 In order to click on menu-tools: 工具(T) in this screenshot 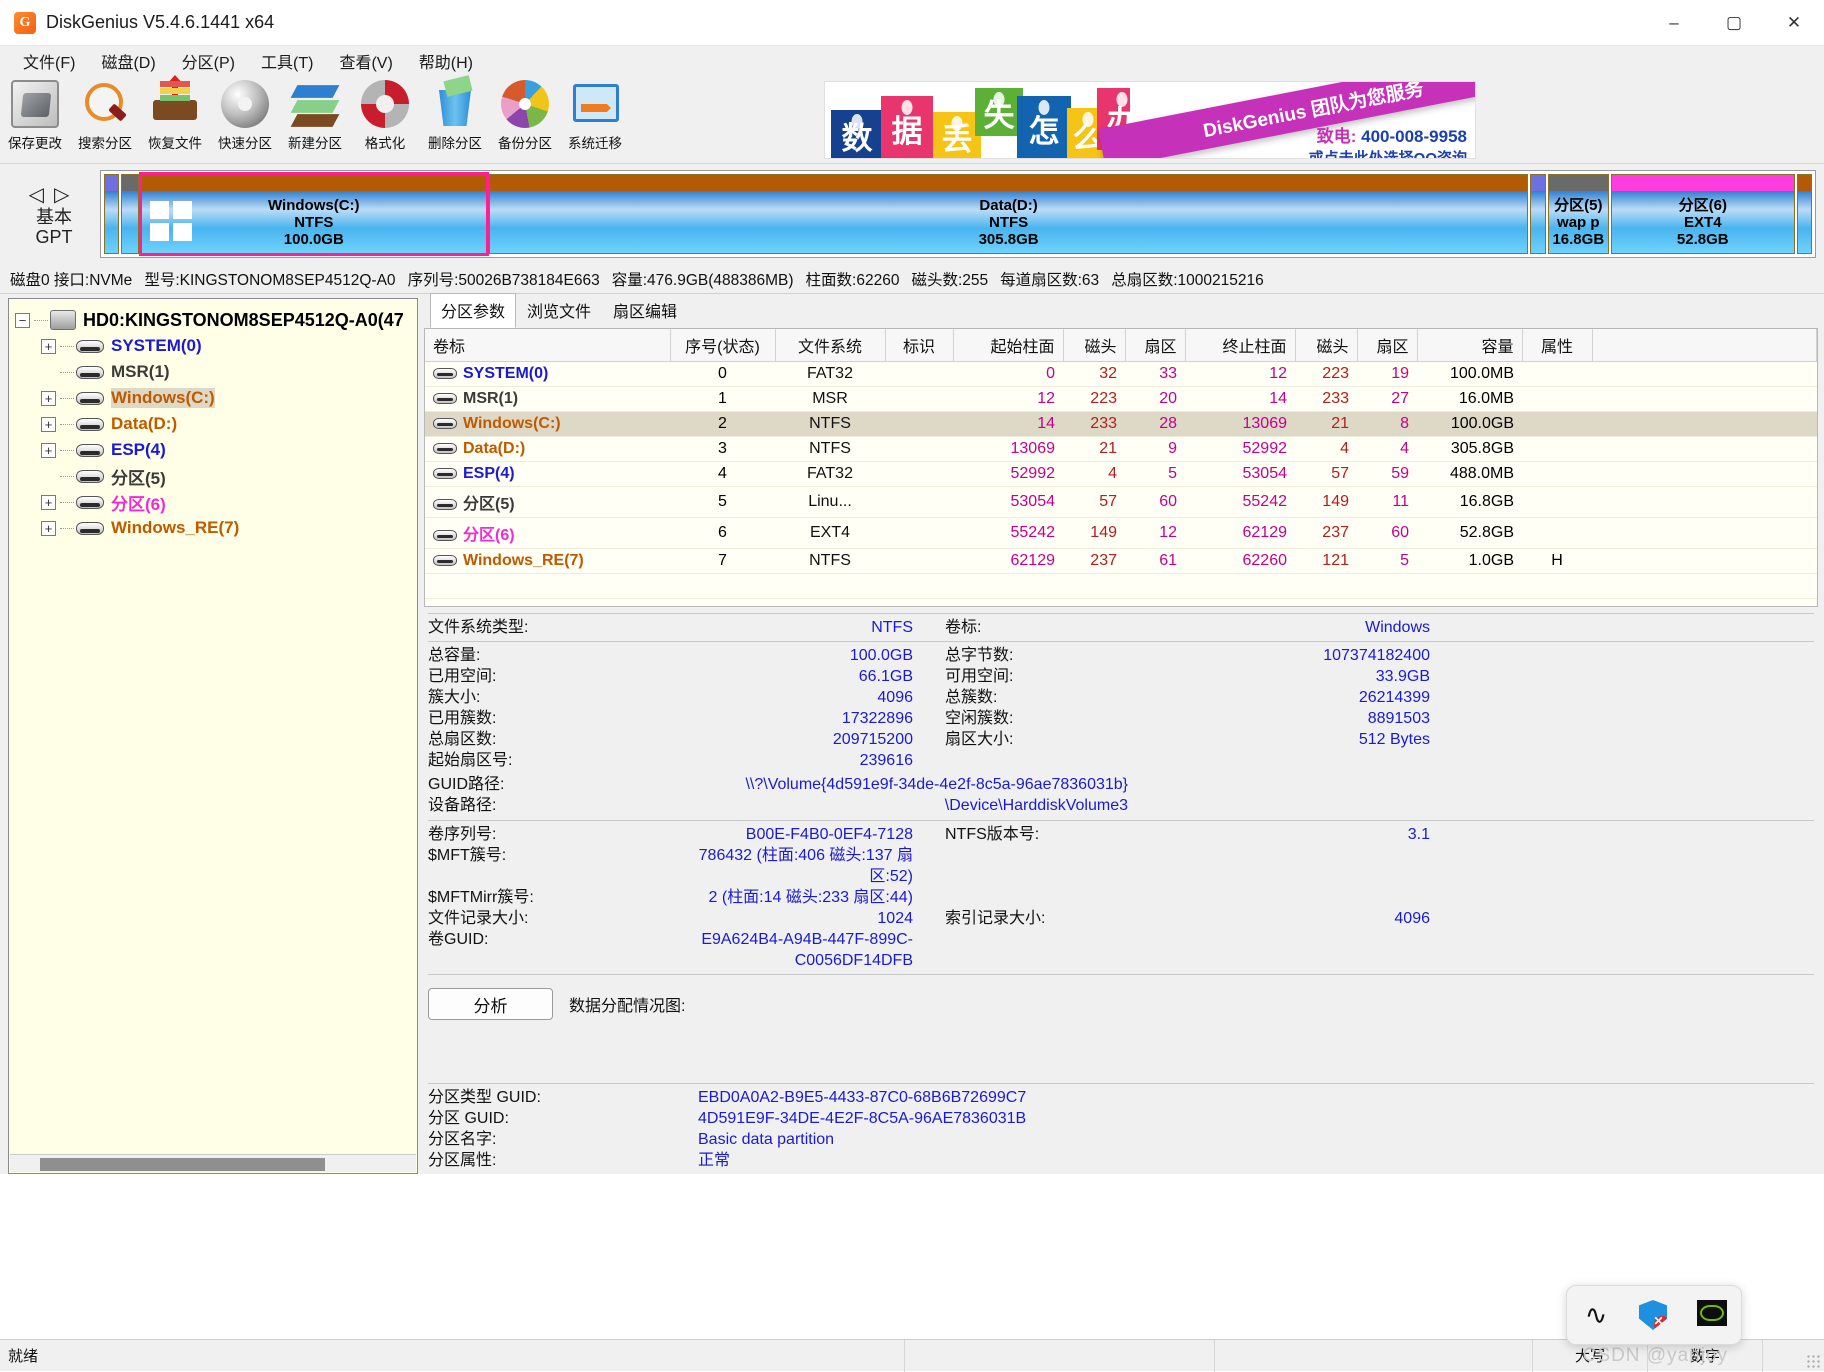, I will do `click(287, 61)`.